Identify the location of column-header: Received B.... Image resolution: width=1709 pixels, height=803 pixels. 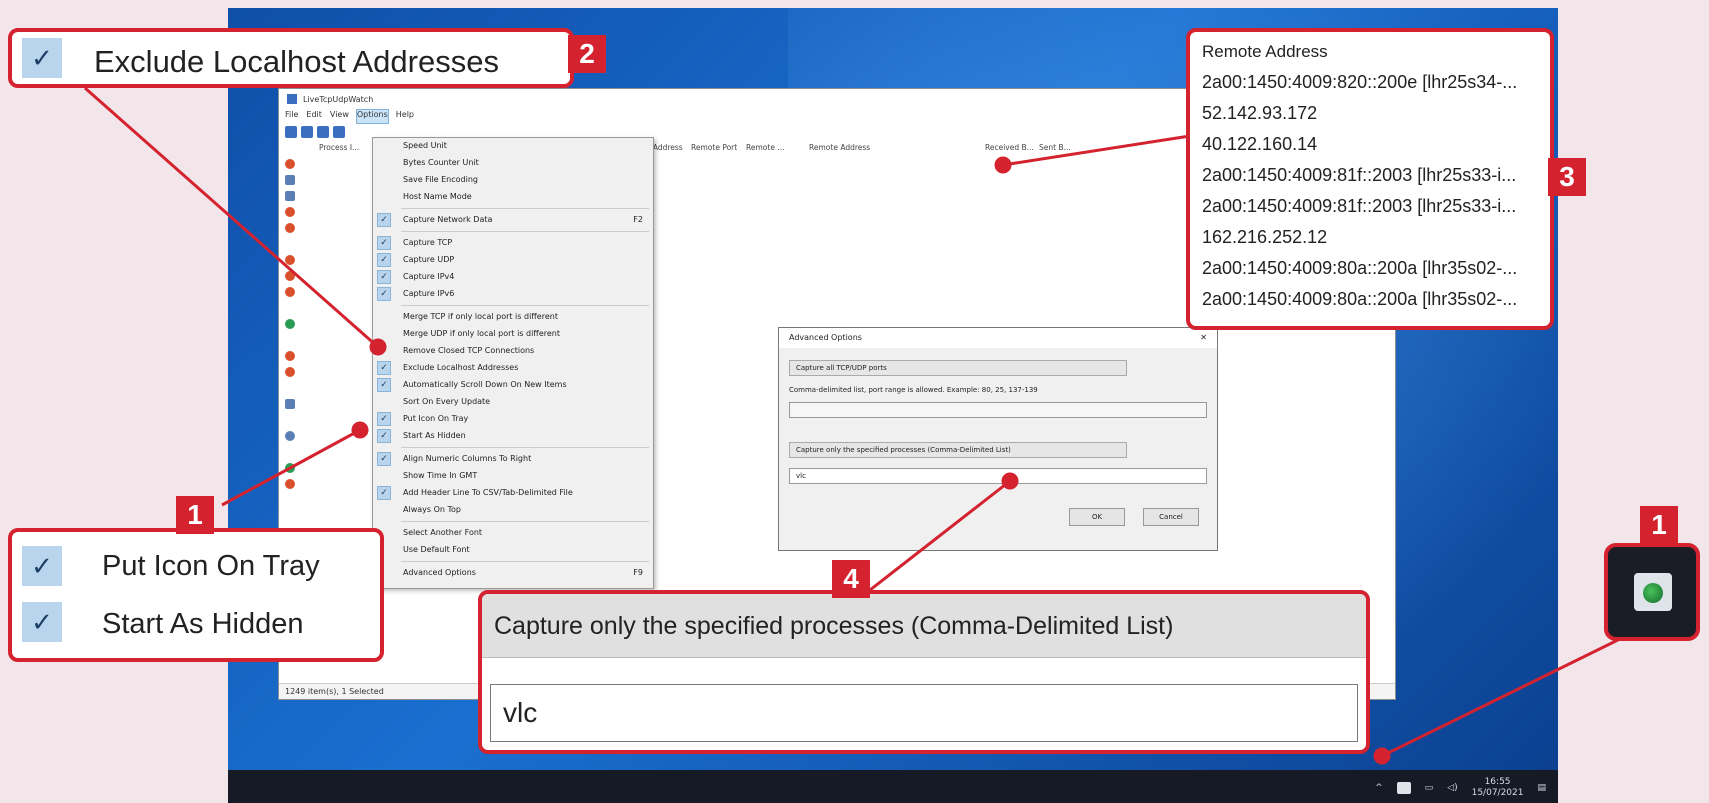
(1009, 150).